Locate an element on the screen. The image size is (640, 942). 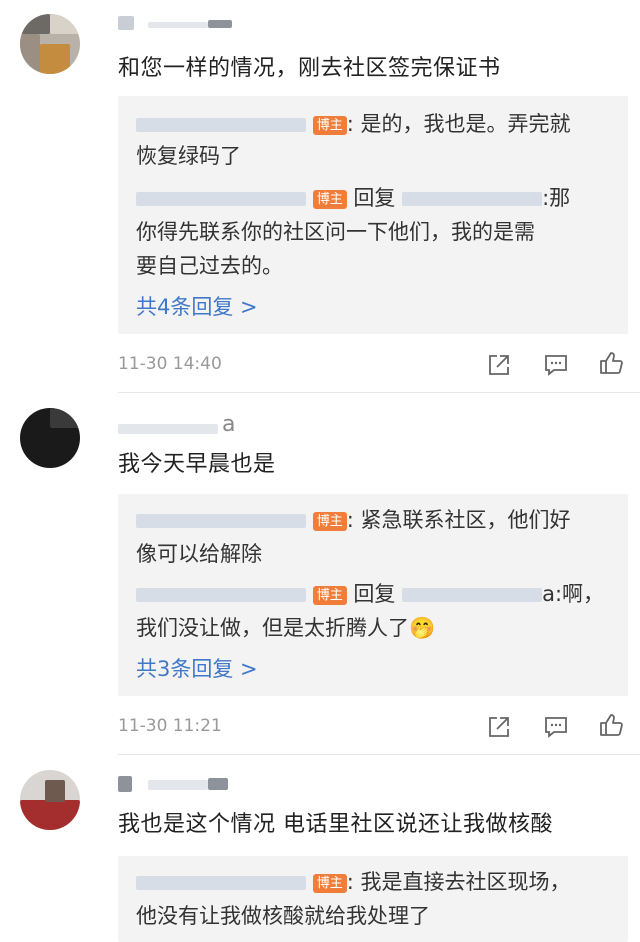
view-more-replies-link: 共4条回复 > is located at coordinates (197, 307).